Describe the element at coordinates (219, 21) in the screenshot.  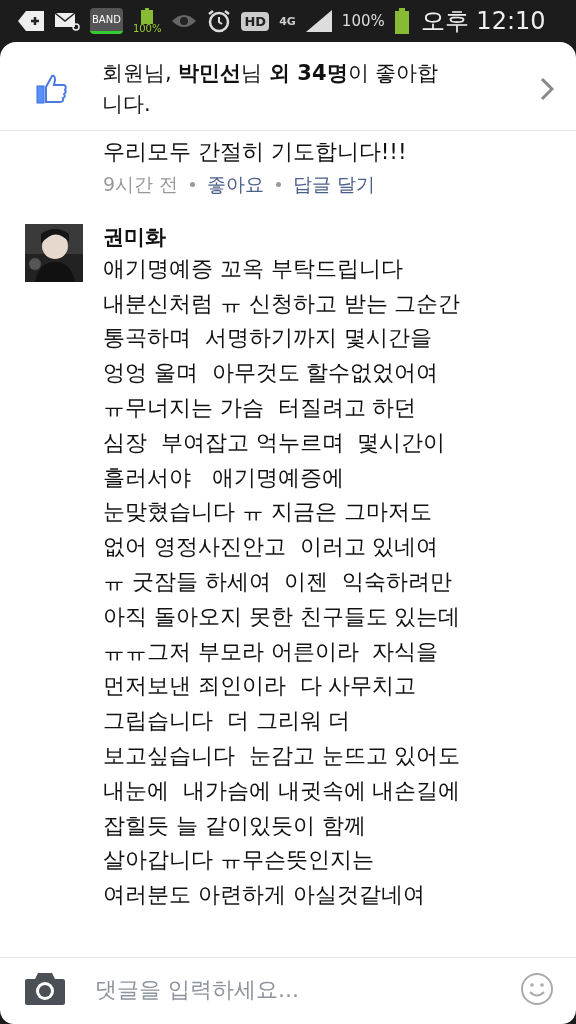
I see `alarm-clock-icon` at that location.